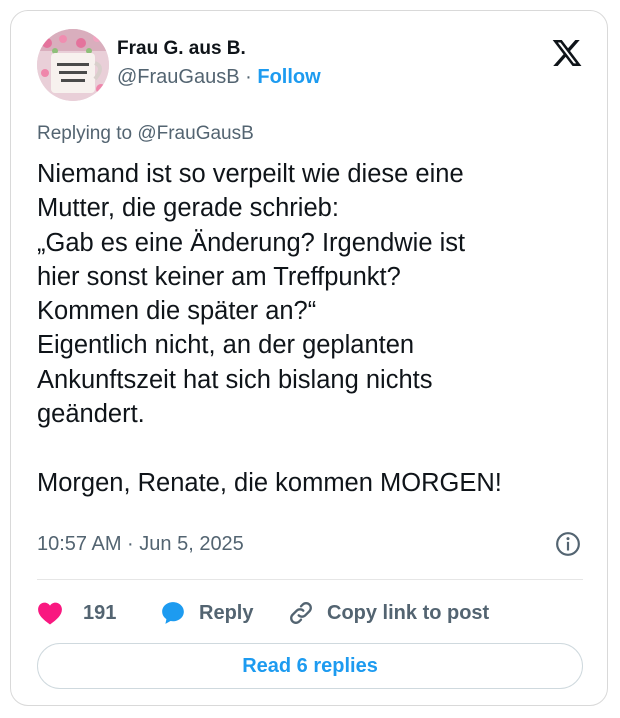 This screenshot has width=620, height=718. I want to click on copy-link-label: Copy link to post, so click(408, 612).